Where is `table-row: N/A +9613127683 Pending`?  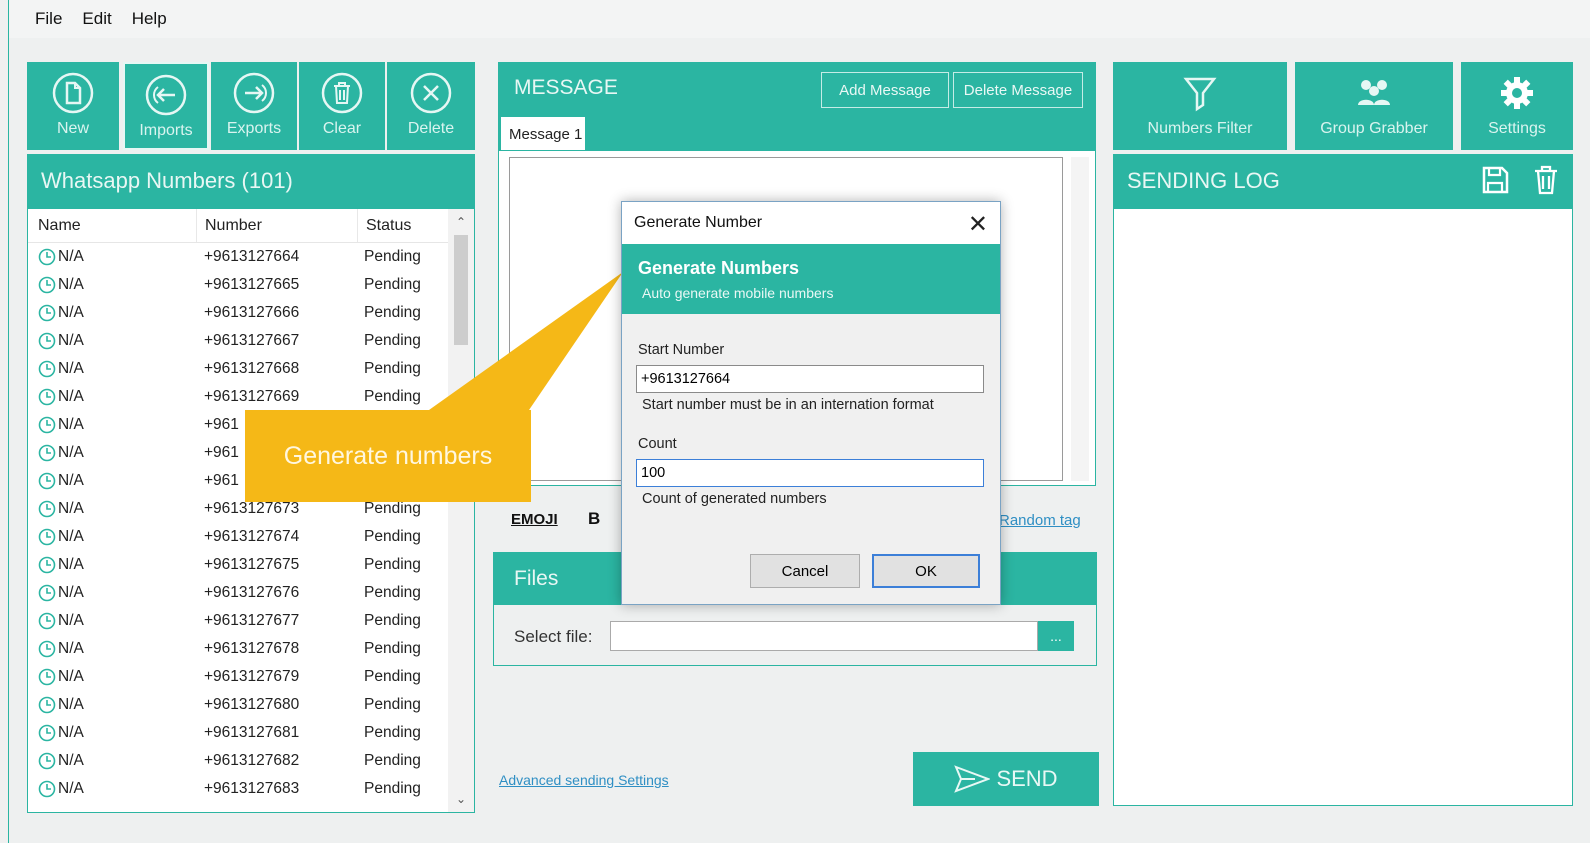 table-row: N/A +9613127683 Pending is located at coordinates (251, 789).